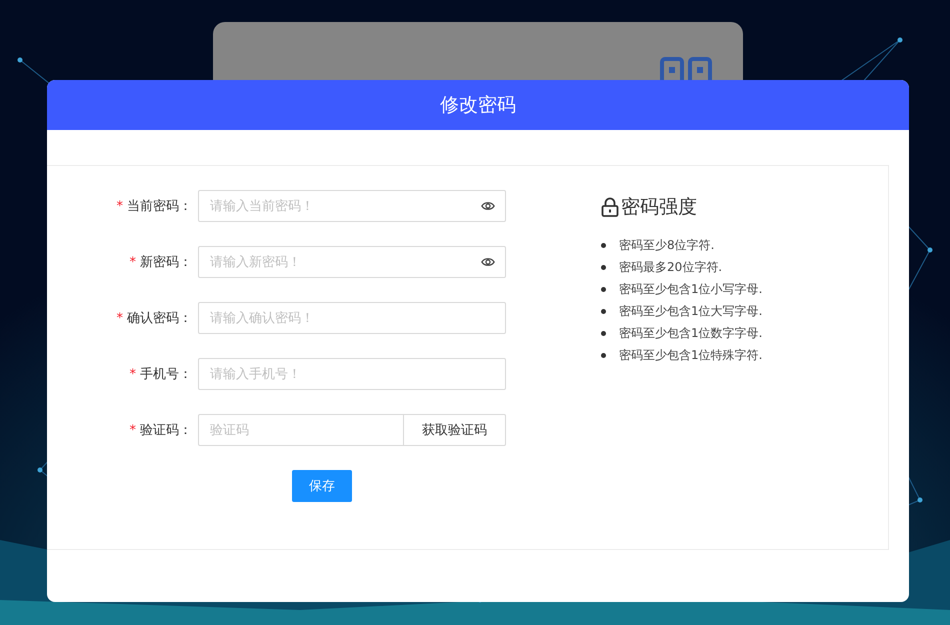 The image size is (950, 625). Describe the element at coordinates (352, 374) in the screenshot. I see `input-field: 请输入手机号！` at that location.